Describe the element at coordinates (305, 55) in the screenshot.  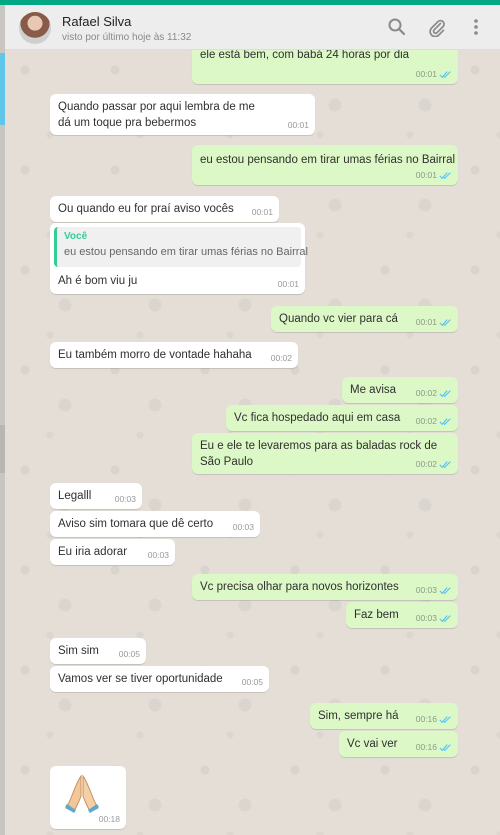
I see `message-text: ele está bem, com babá 24 horas por dia` at that location.